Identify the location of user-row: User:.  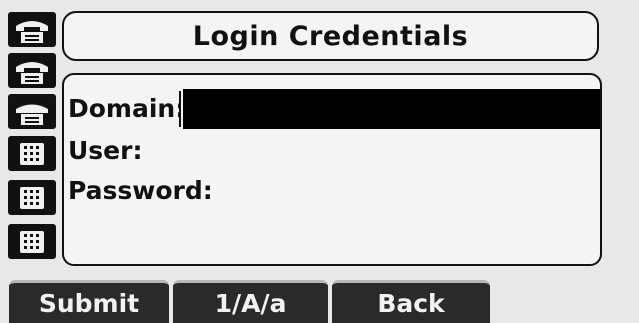
(105, 150).